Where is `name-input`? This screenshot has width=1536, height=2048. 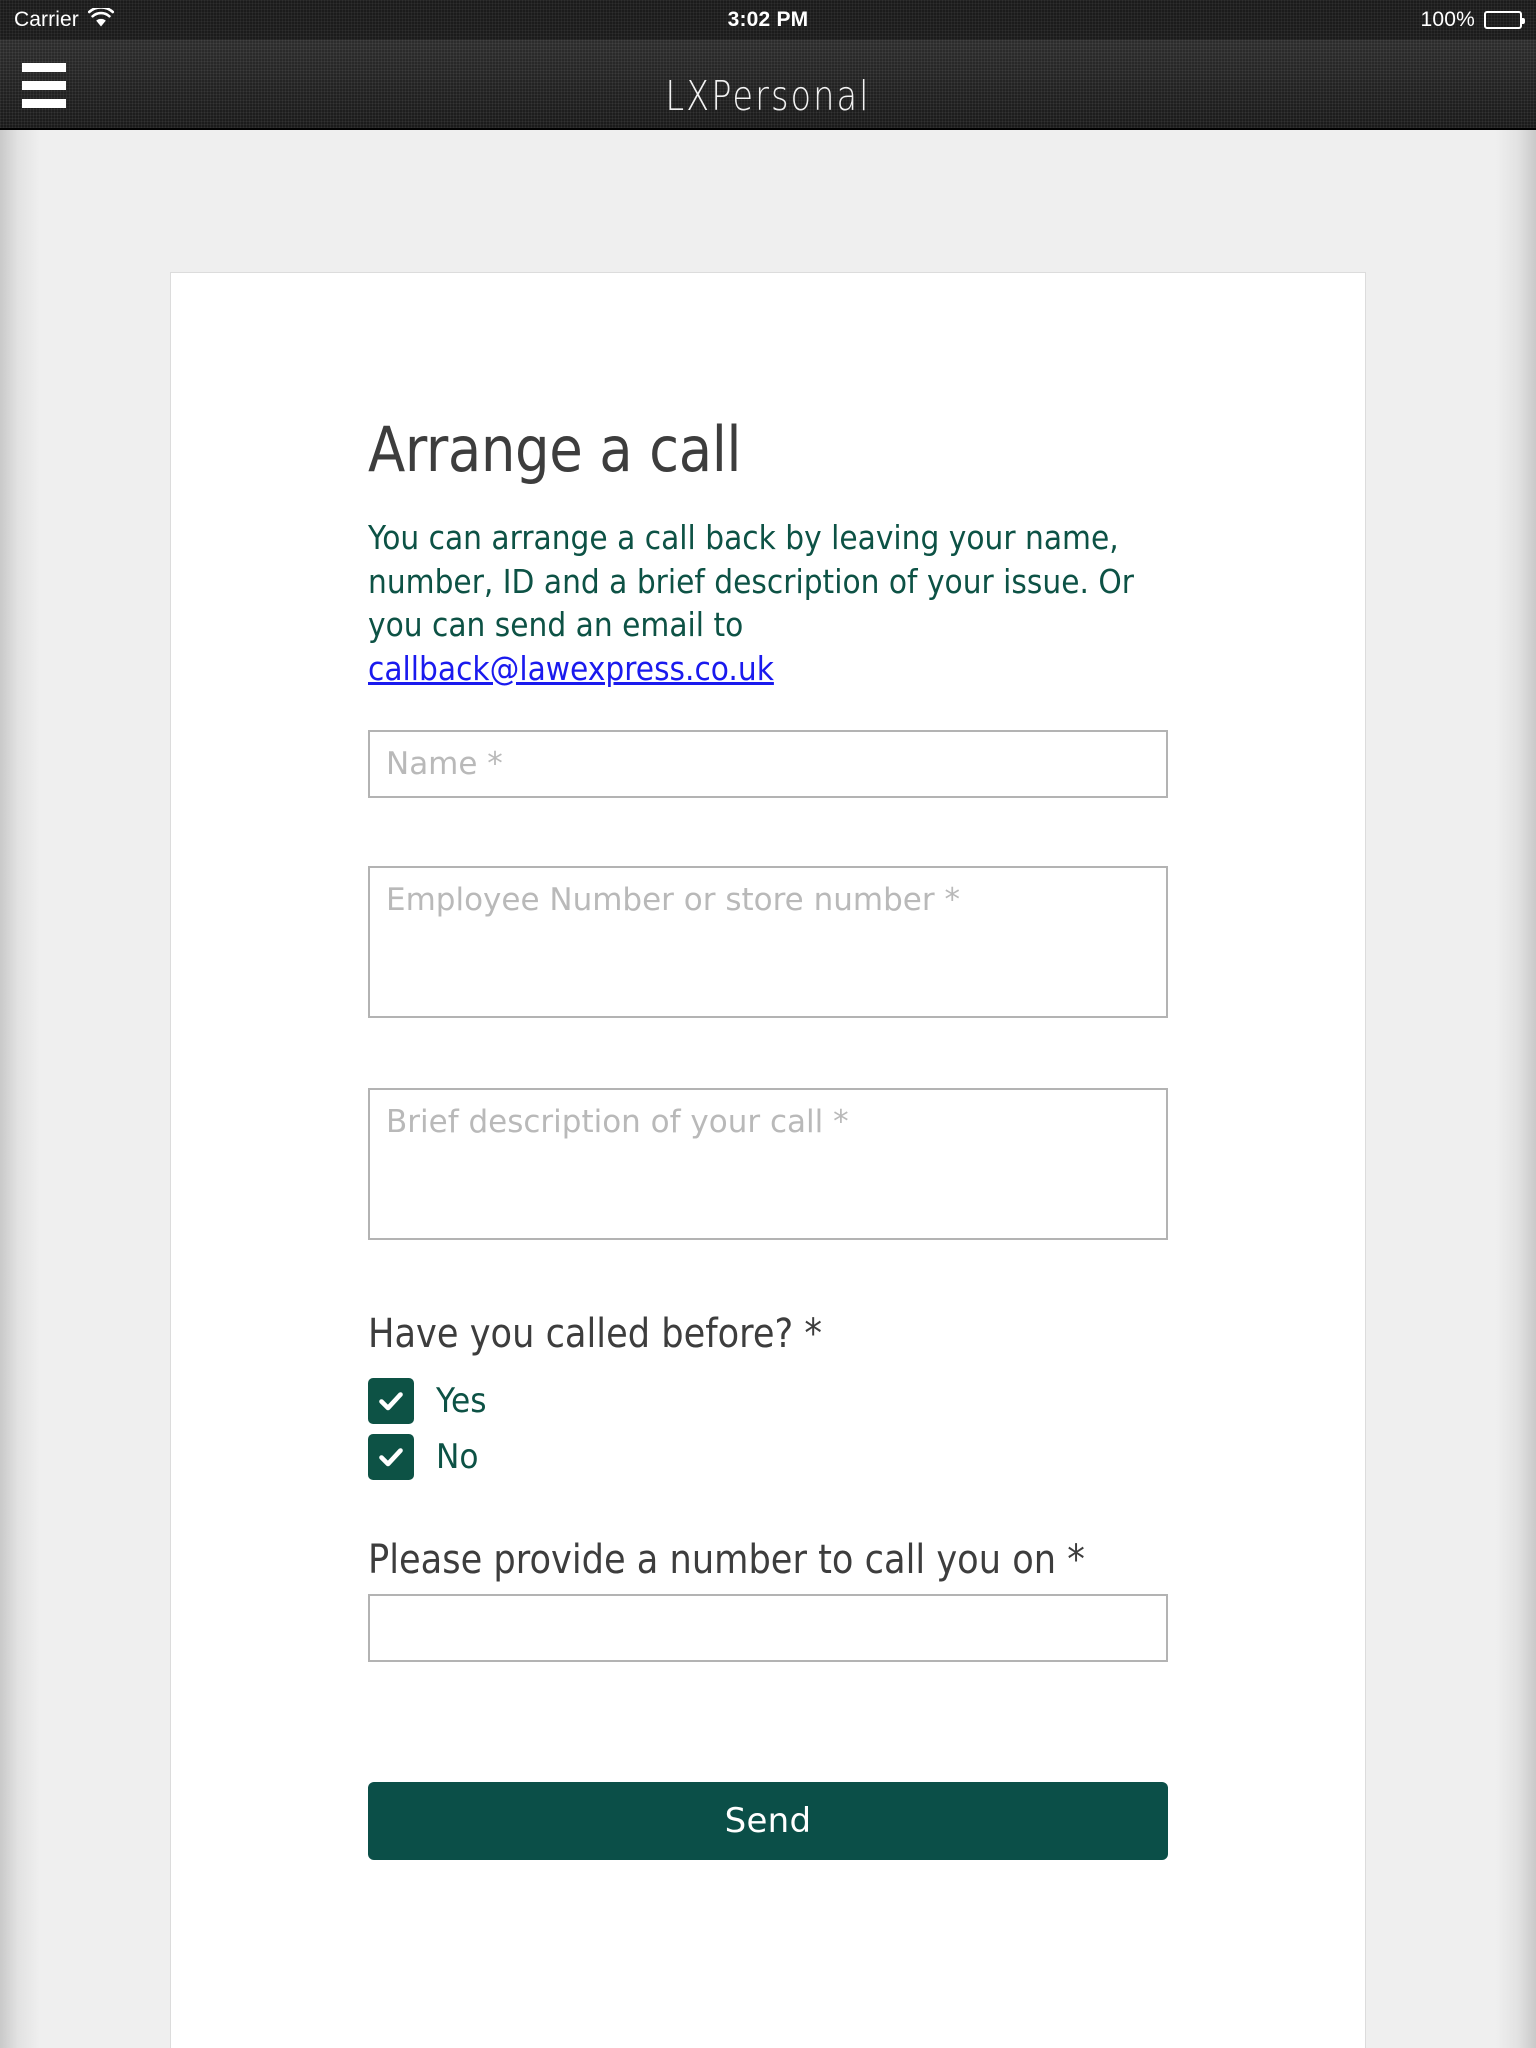 name-input is located at coordinates (768, 764).